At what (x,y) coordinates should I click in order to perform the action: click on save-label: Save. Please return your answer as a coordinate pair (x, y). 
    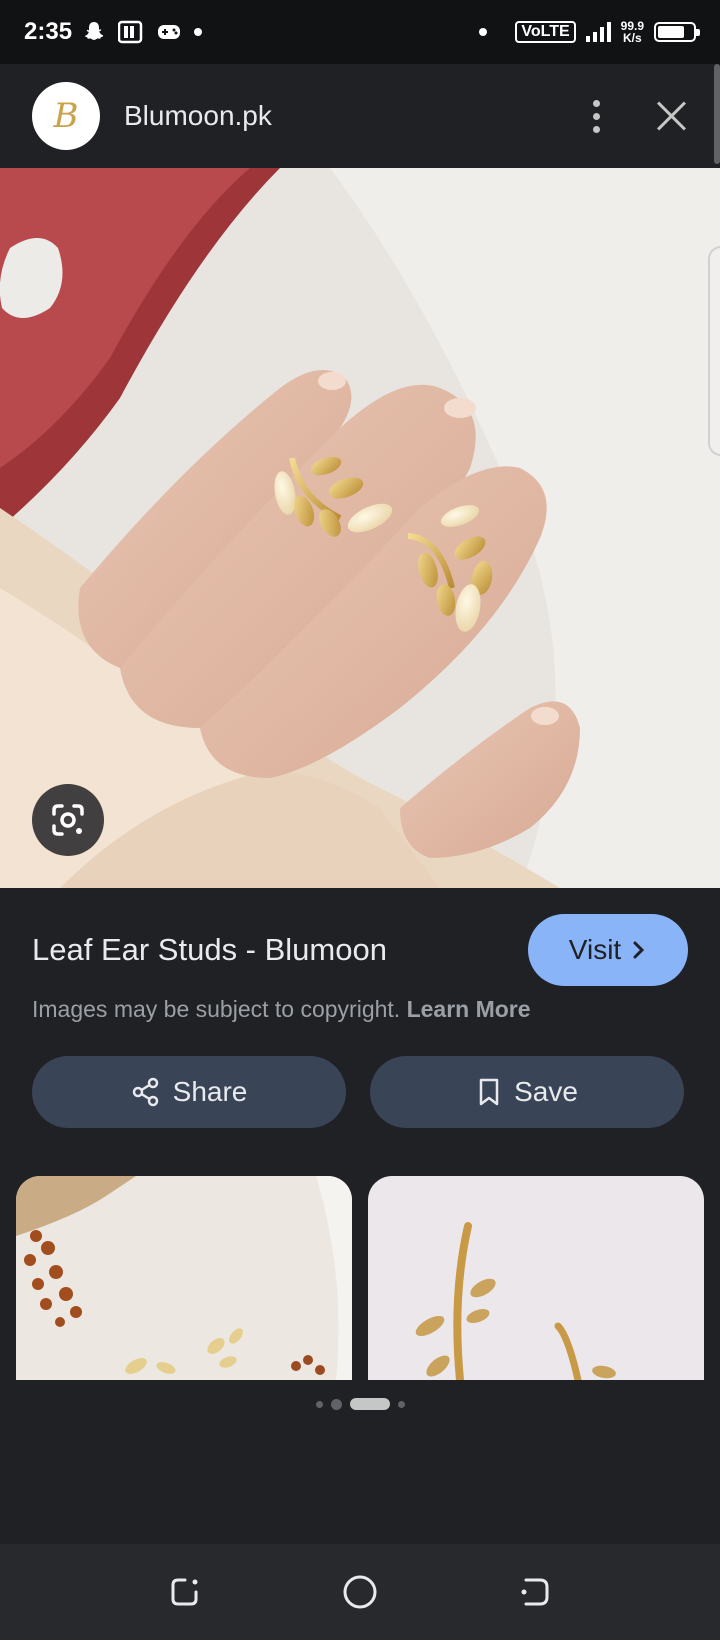
    Looking at the image, I should click on (546, 1091).